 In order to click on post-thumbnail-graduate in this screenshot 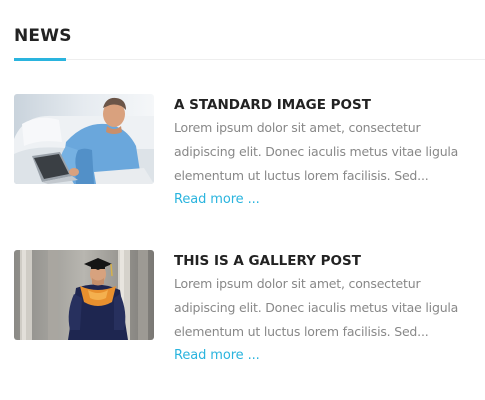, I will do `click(84, 295)`.